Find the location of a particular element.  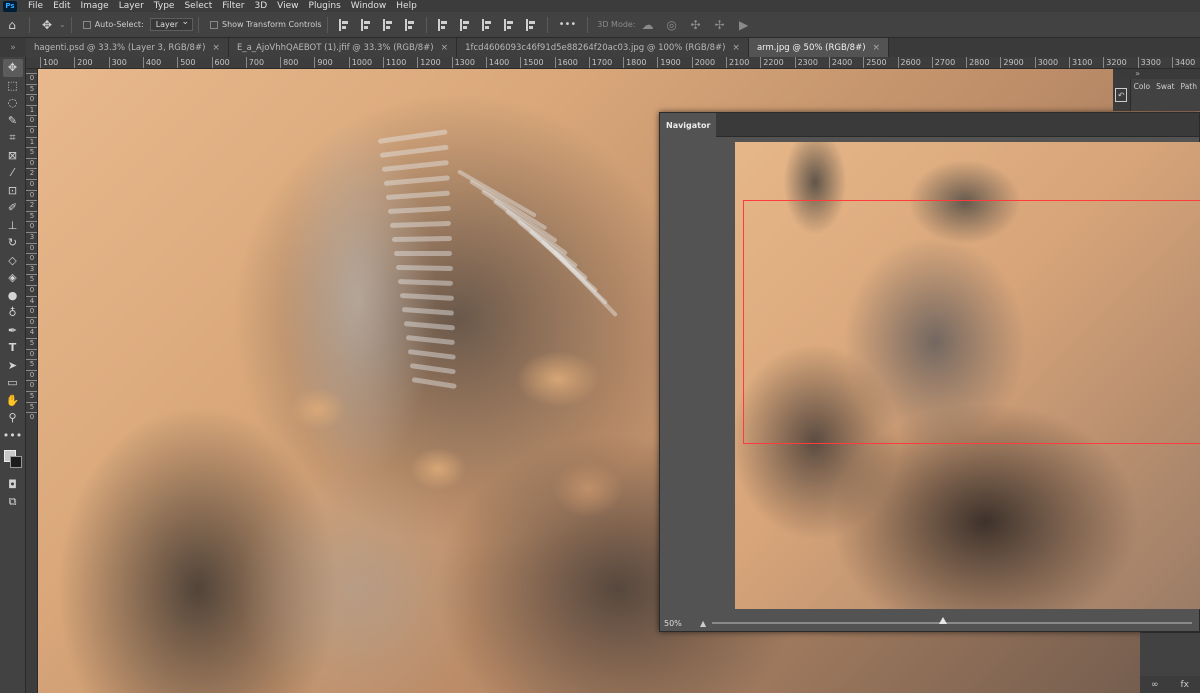

menu-view: View is located at coordinates (287, 6).